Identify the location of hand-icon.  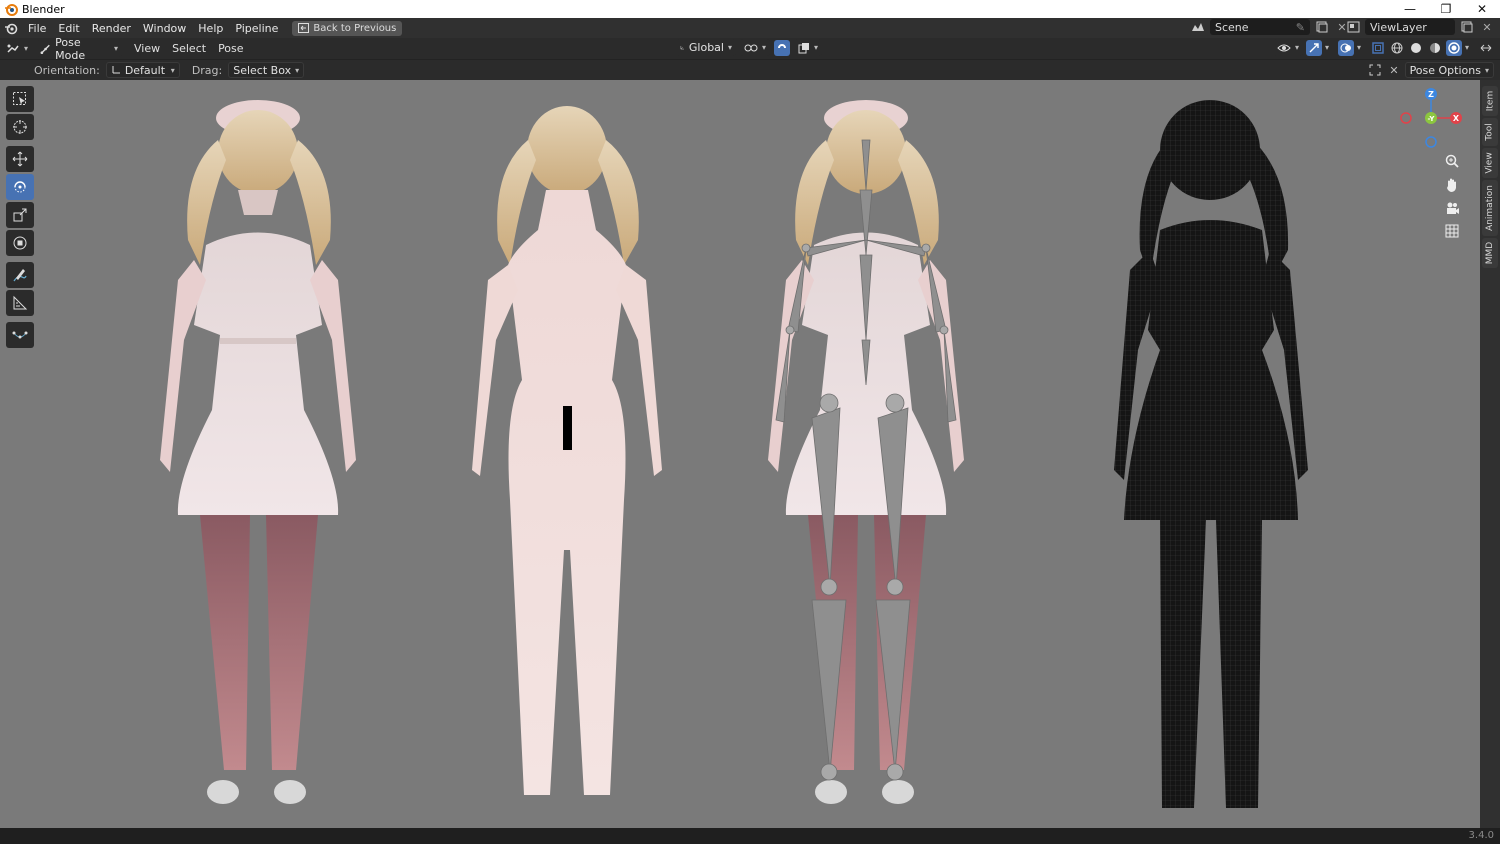
(1451, 185).